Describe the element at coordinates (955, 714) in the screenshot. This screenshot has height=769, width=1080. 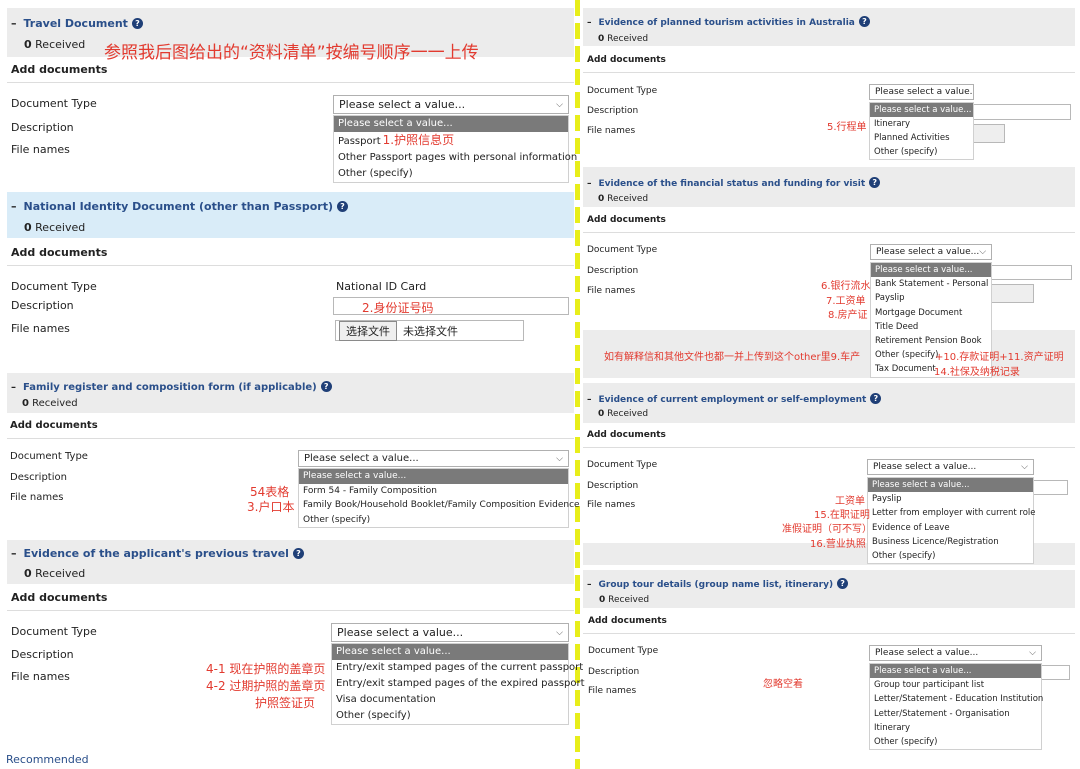
I see `dropdown-option: Letter/Statement - Organisation` at that location.